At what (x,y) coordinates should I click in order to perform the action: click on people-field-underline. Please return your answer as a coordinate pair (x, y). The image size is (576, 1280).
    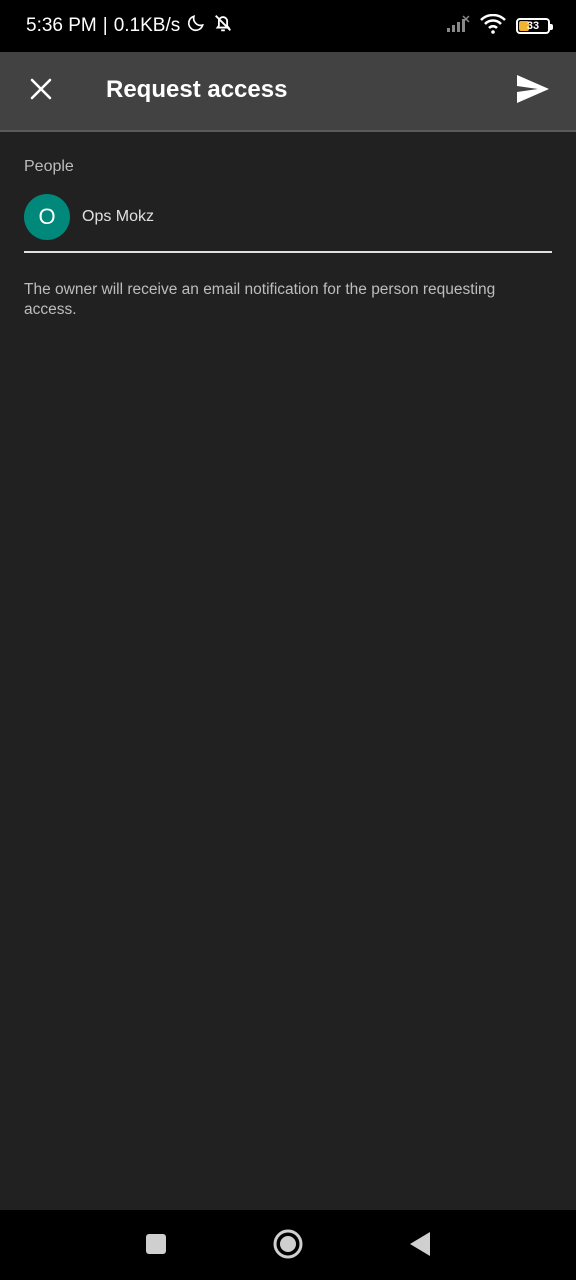
    Looking at the image, I should click on (288, 252).